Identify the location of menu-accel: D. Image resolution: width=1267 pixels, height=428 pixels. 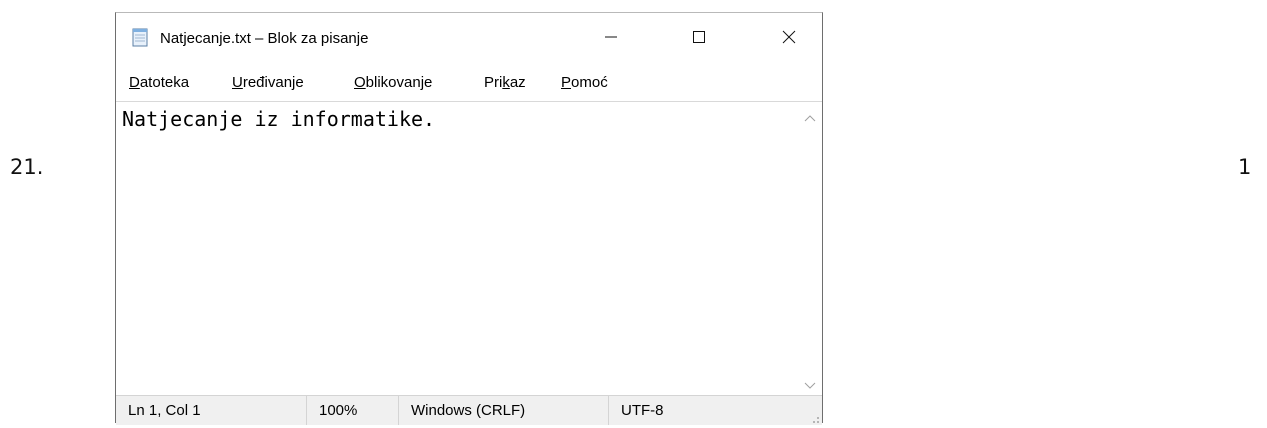
(134, 82).